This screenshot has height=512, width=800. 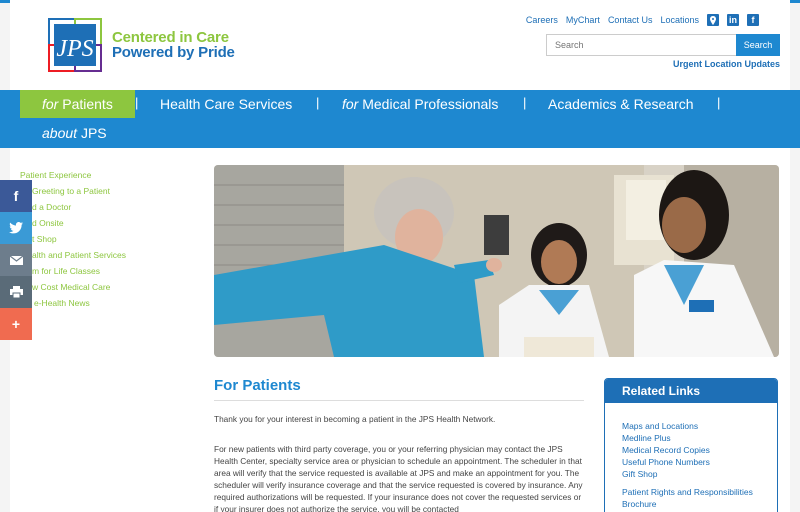 I want to click on careers-link: Careers, so click(x=542, y=20).